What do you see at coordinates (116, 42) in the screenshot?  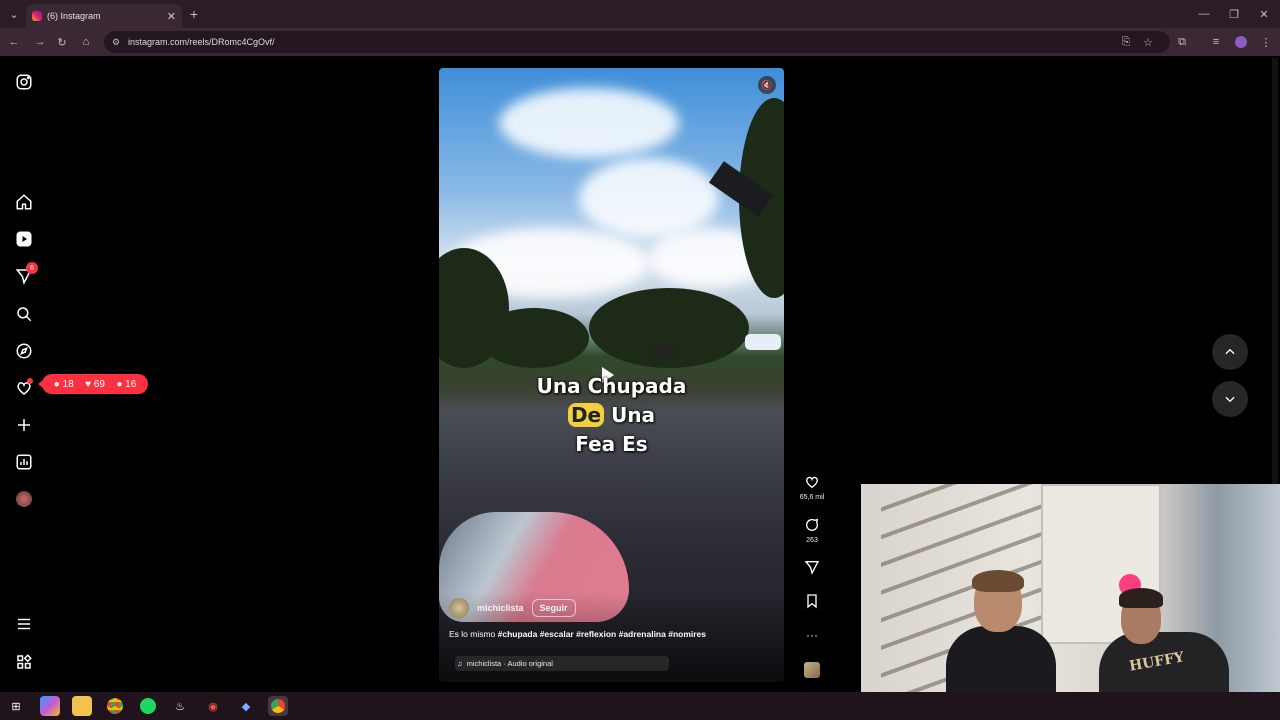 I see `site-info-icon: ⚙` at bounding box center [116, 42].